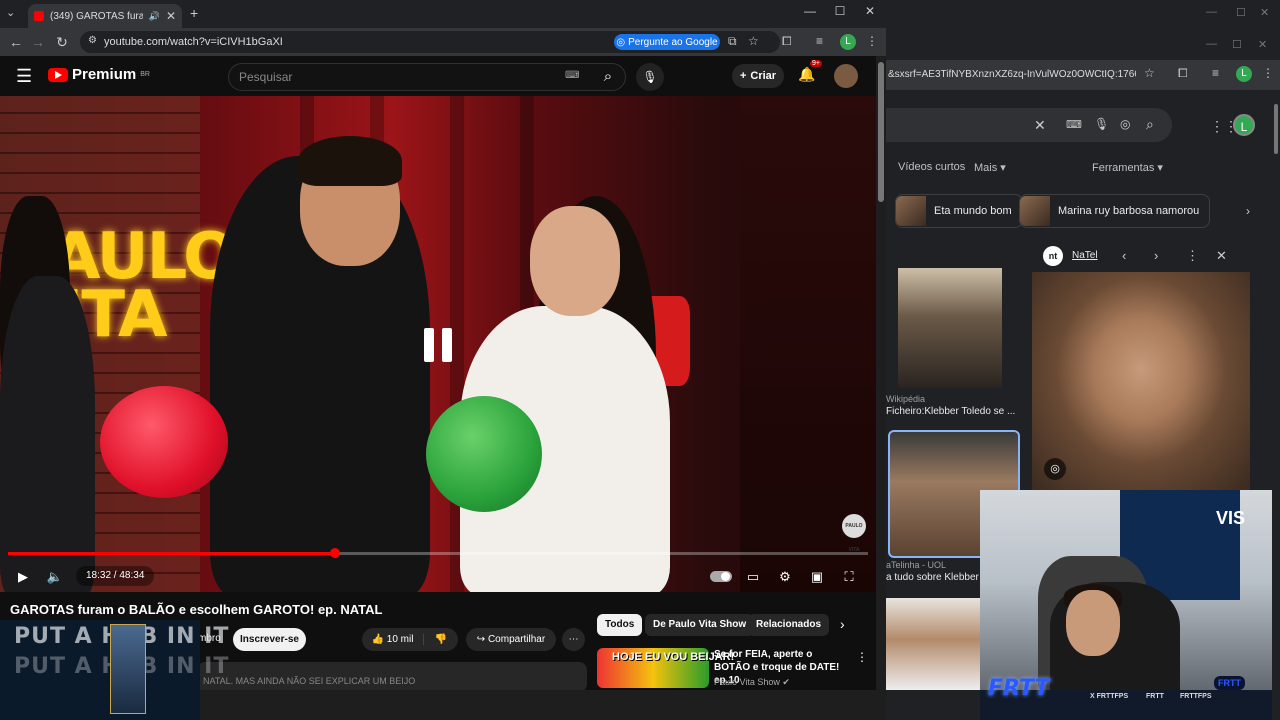 The image size is (1280, 720). I want to click on lens-icon: ◎, so click(1125, 124).